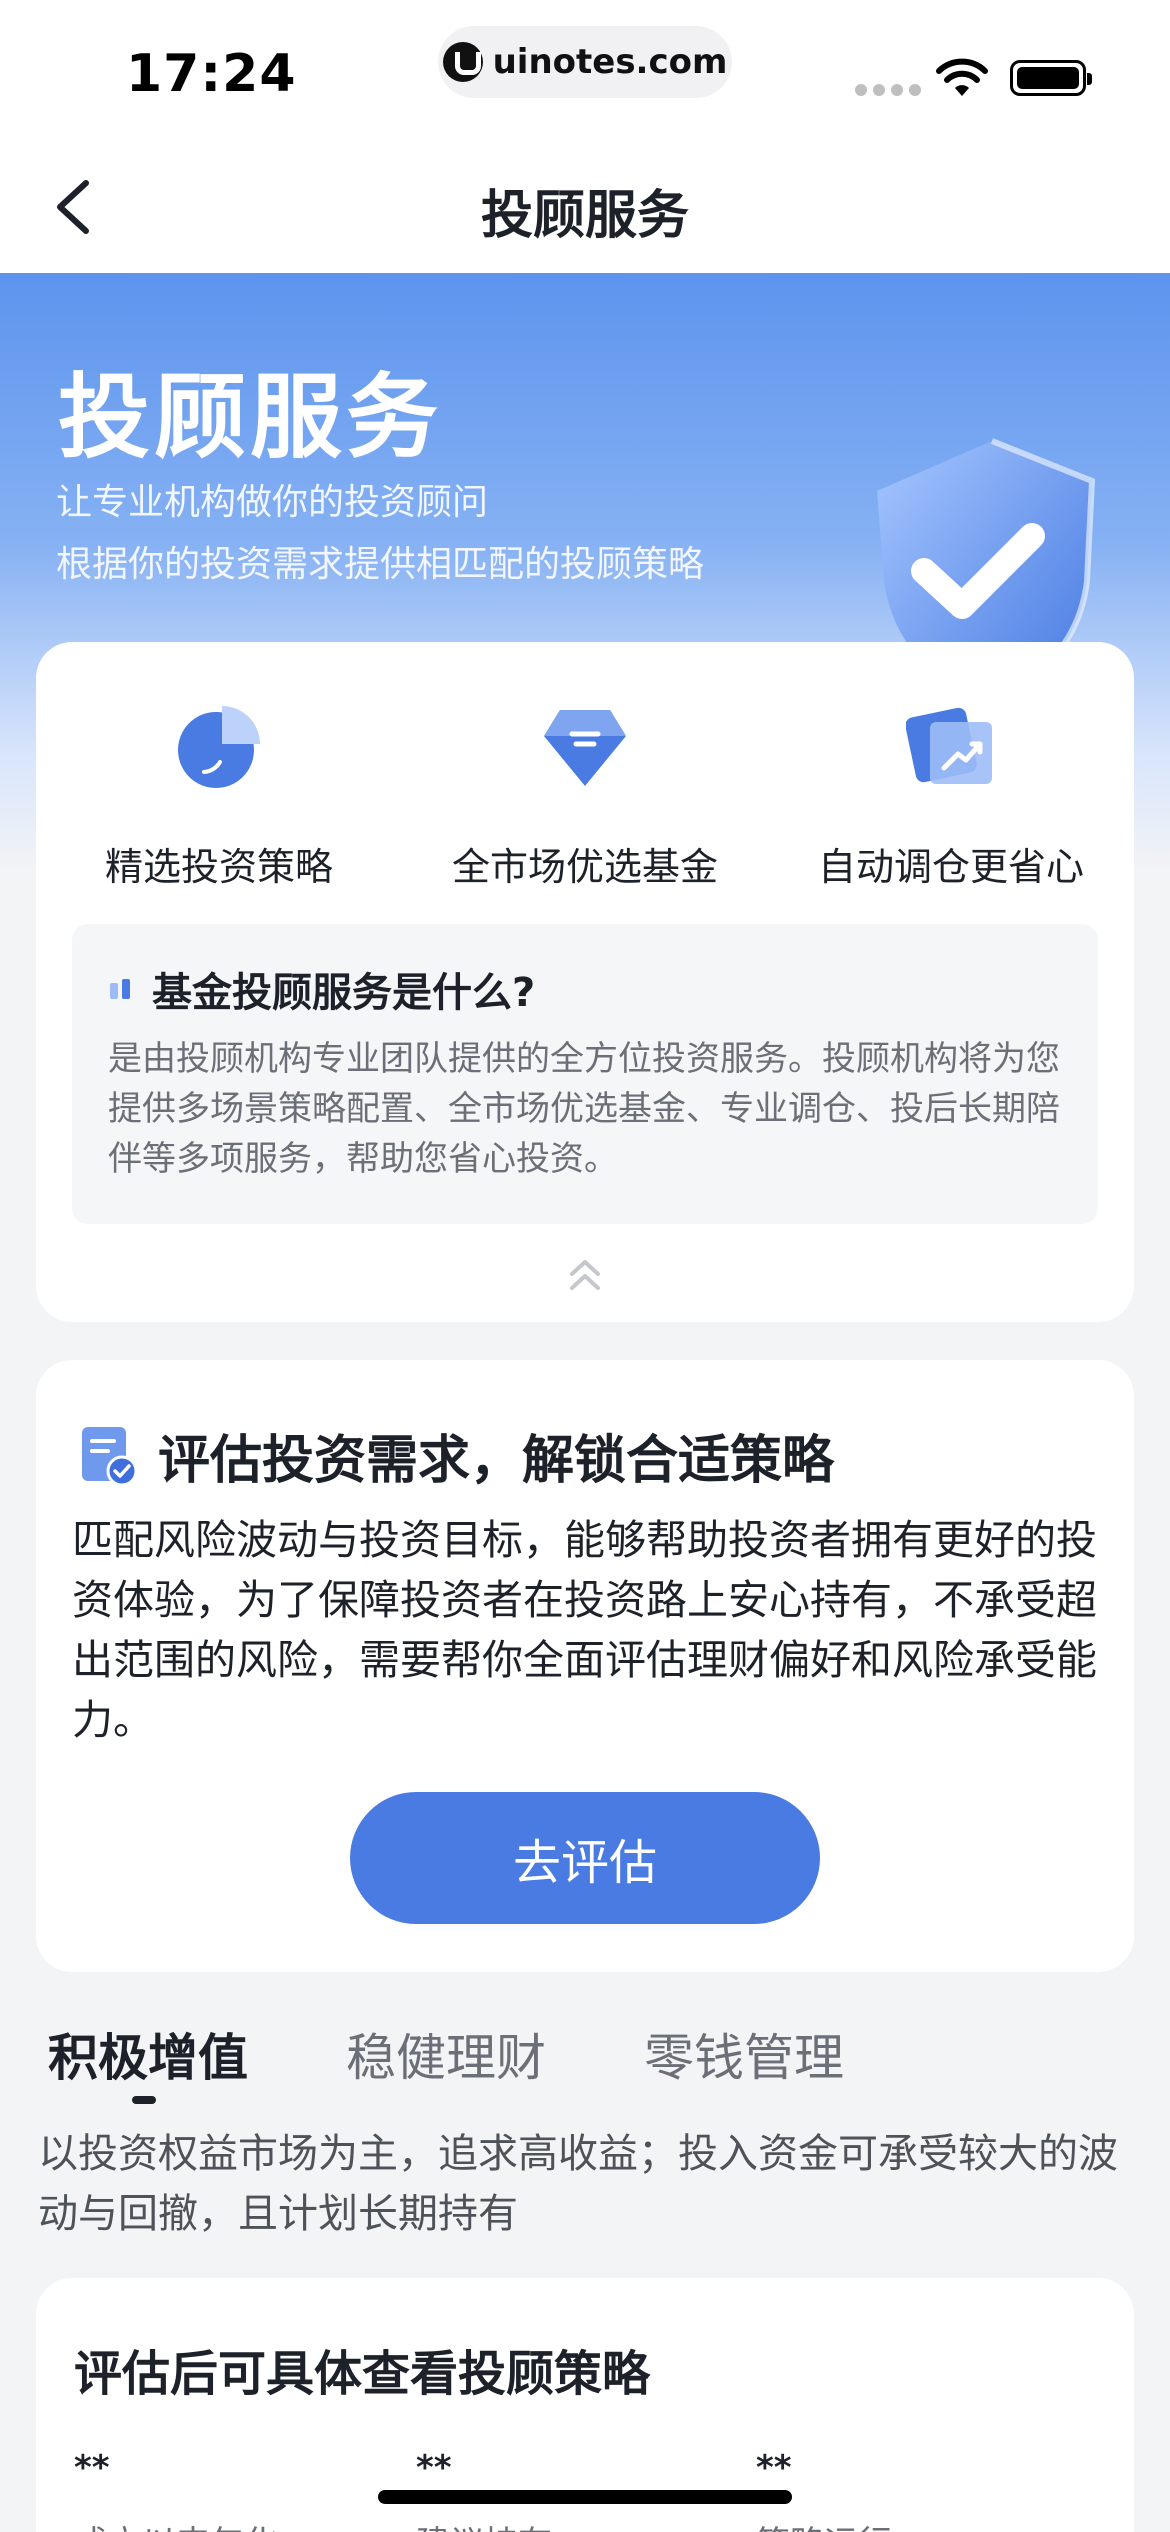  What do you see at coordinates (888, 90) in the screenshot?
I see `signal-icon` at bounding box center [888, 90].